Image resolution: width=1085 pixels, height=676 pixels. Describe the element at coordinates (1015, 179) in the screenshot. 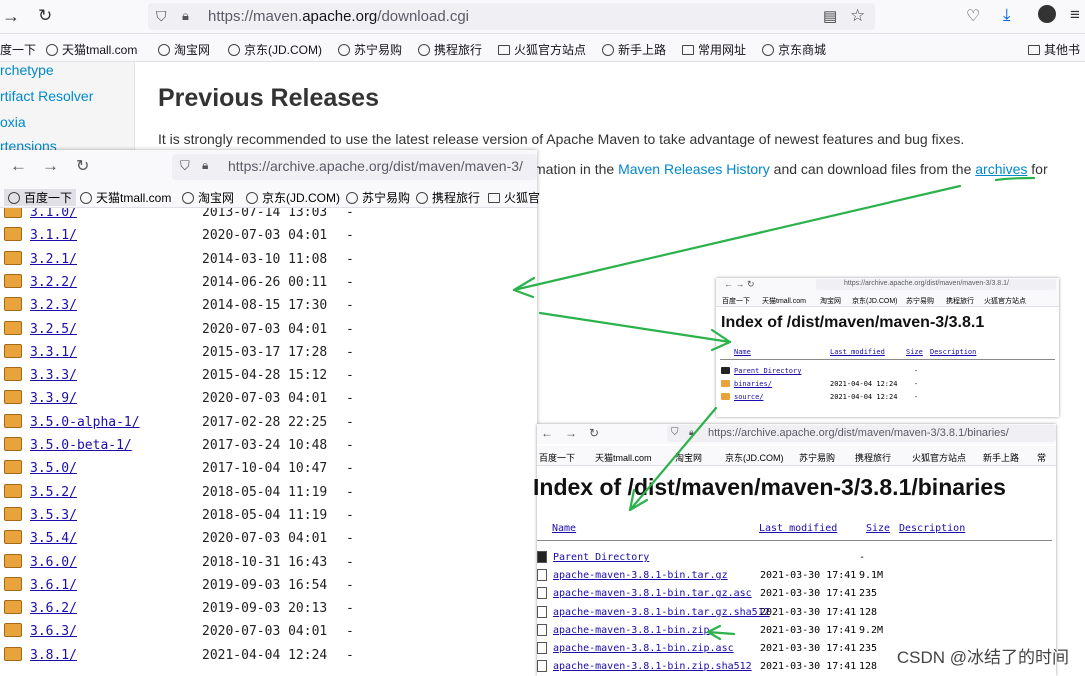

I see `underline-archives-annotation` at that location.